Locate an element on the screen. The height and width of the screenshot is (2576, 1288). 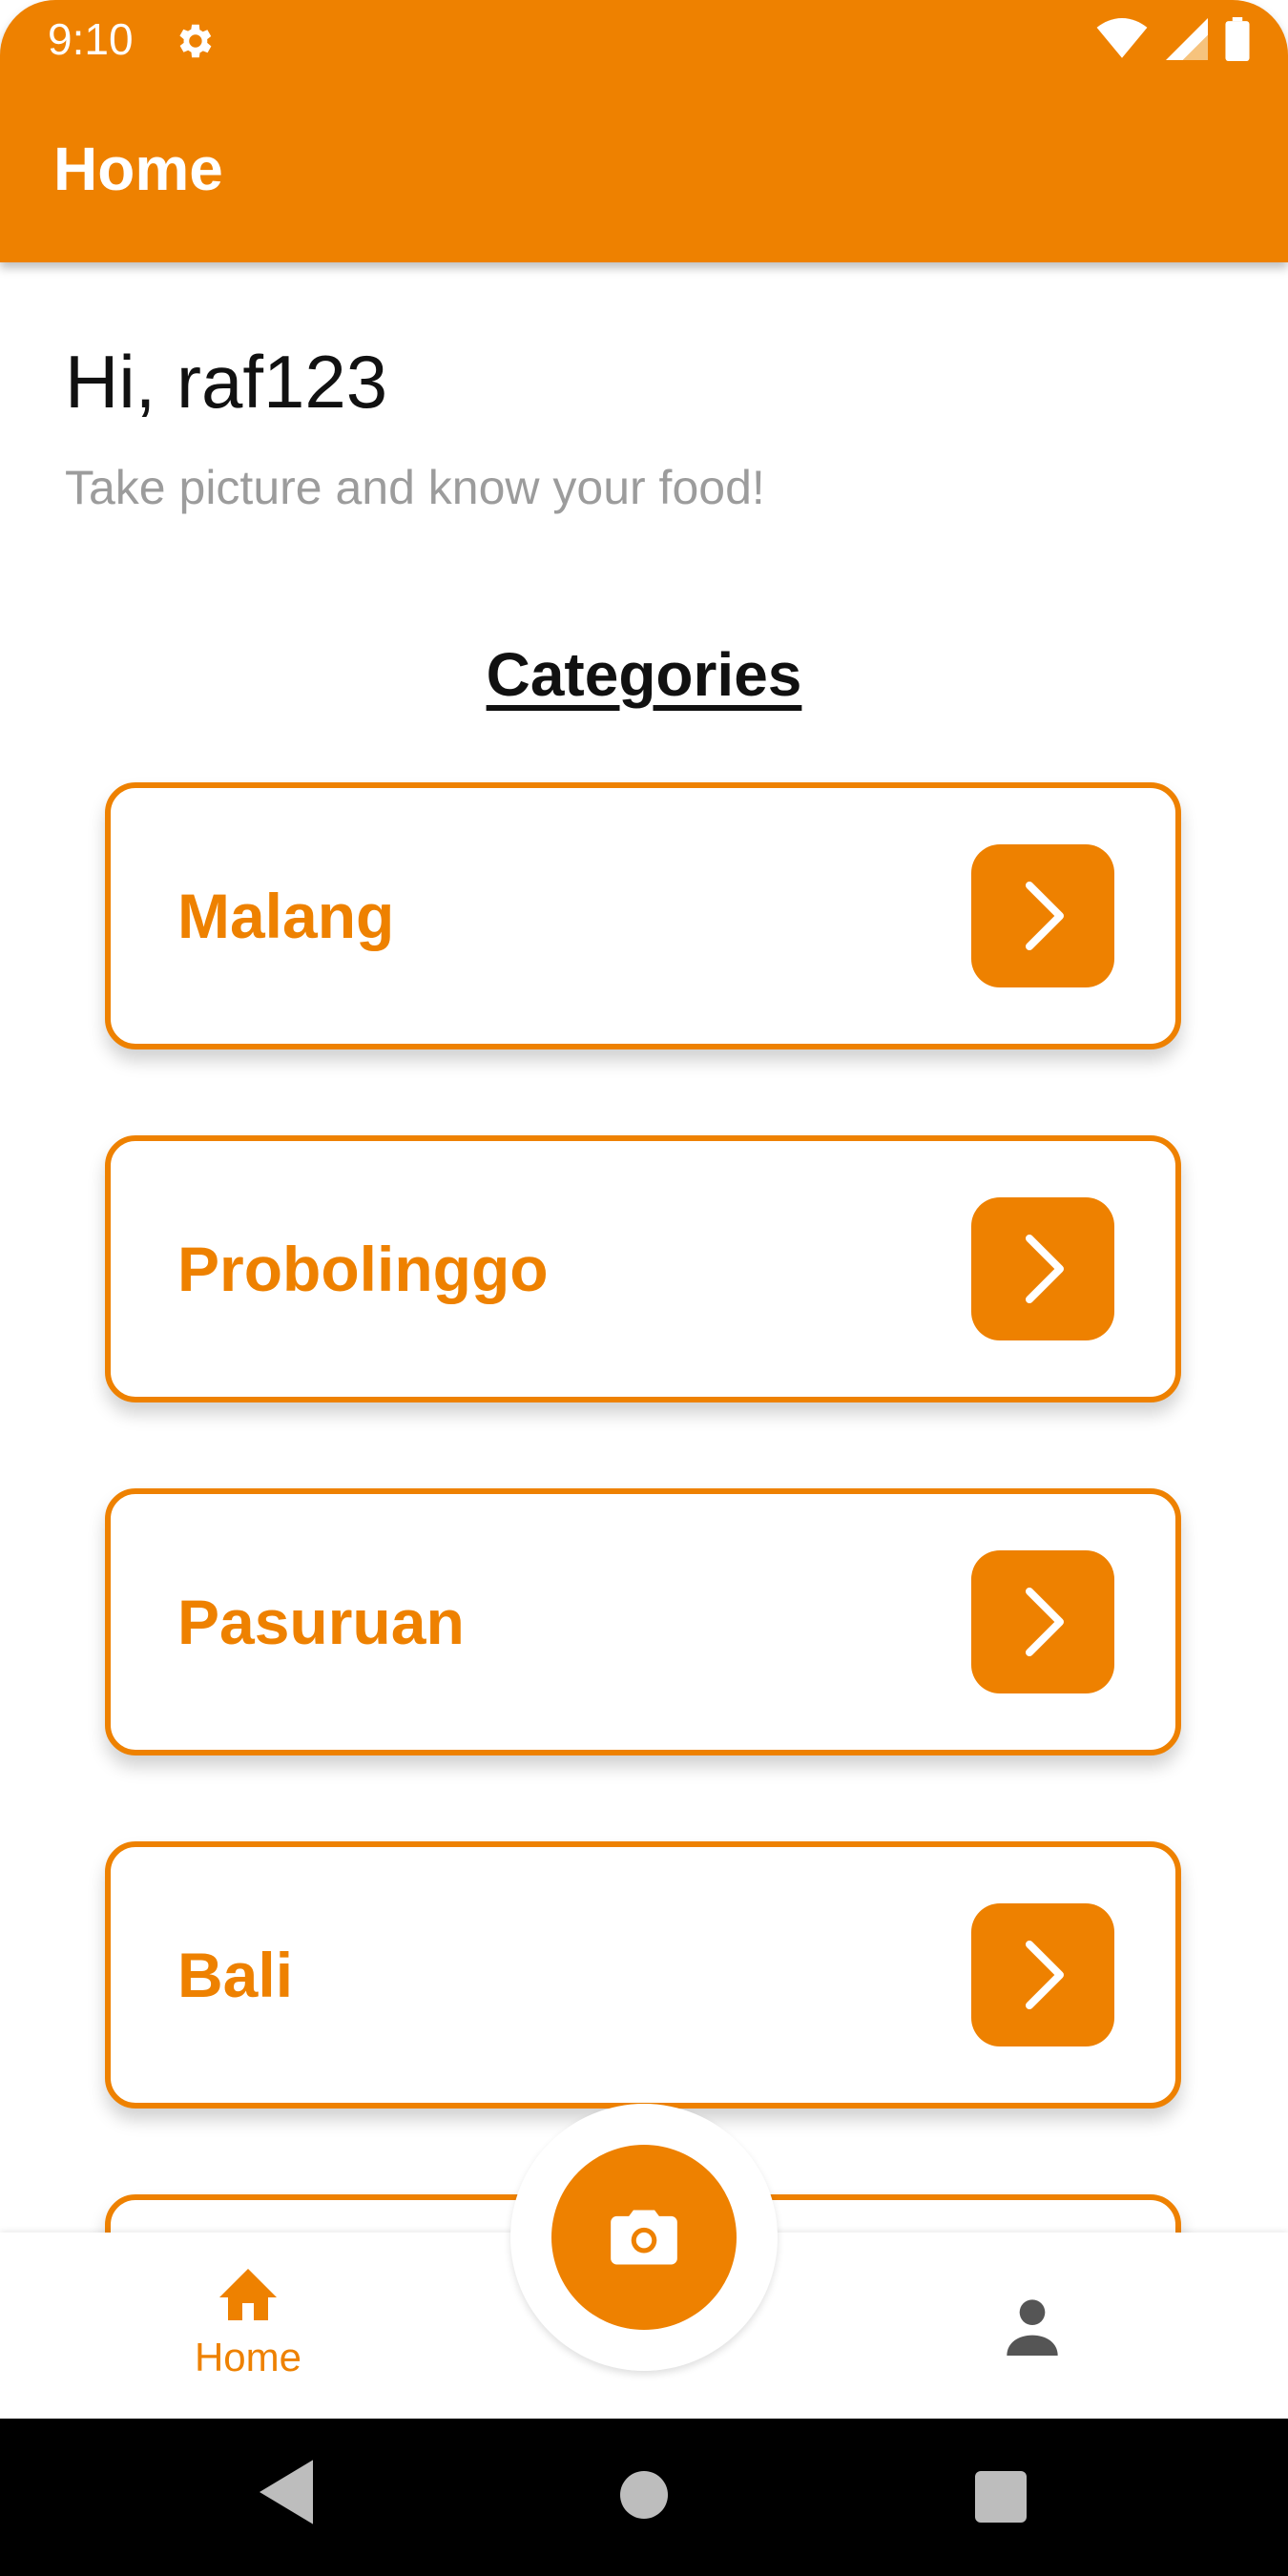
category-card-malang: Malang is located at coordinates (643, 915).